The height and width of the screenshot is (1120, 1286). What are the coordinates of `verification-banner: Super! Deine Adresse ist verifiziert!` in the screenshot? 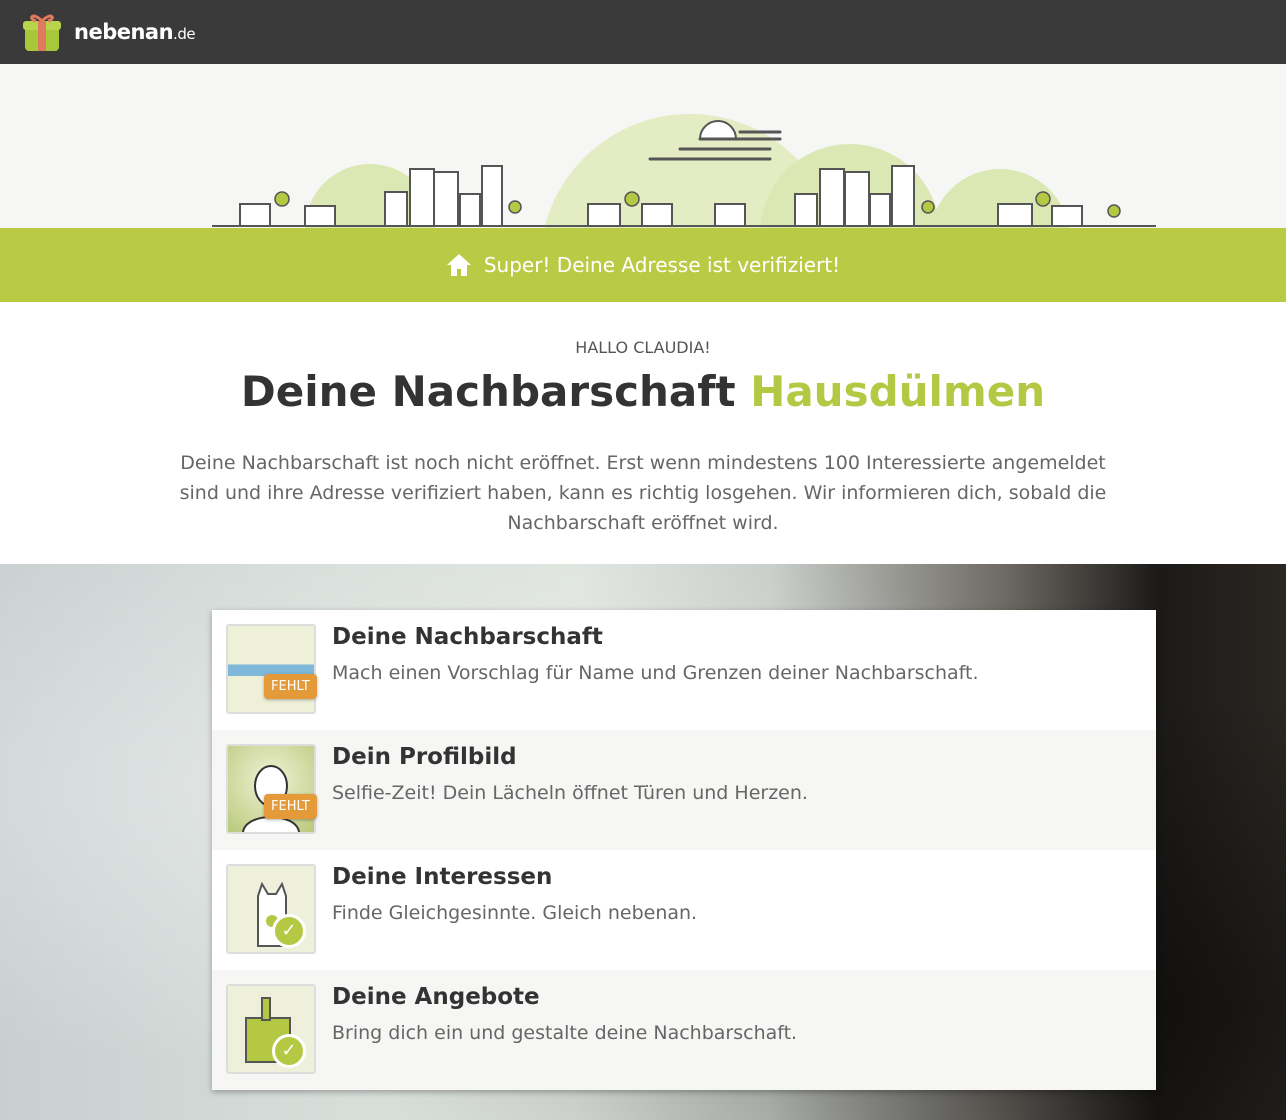 It's located at (643, 265).